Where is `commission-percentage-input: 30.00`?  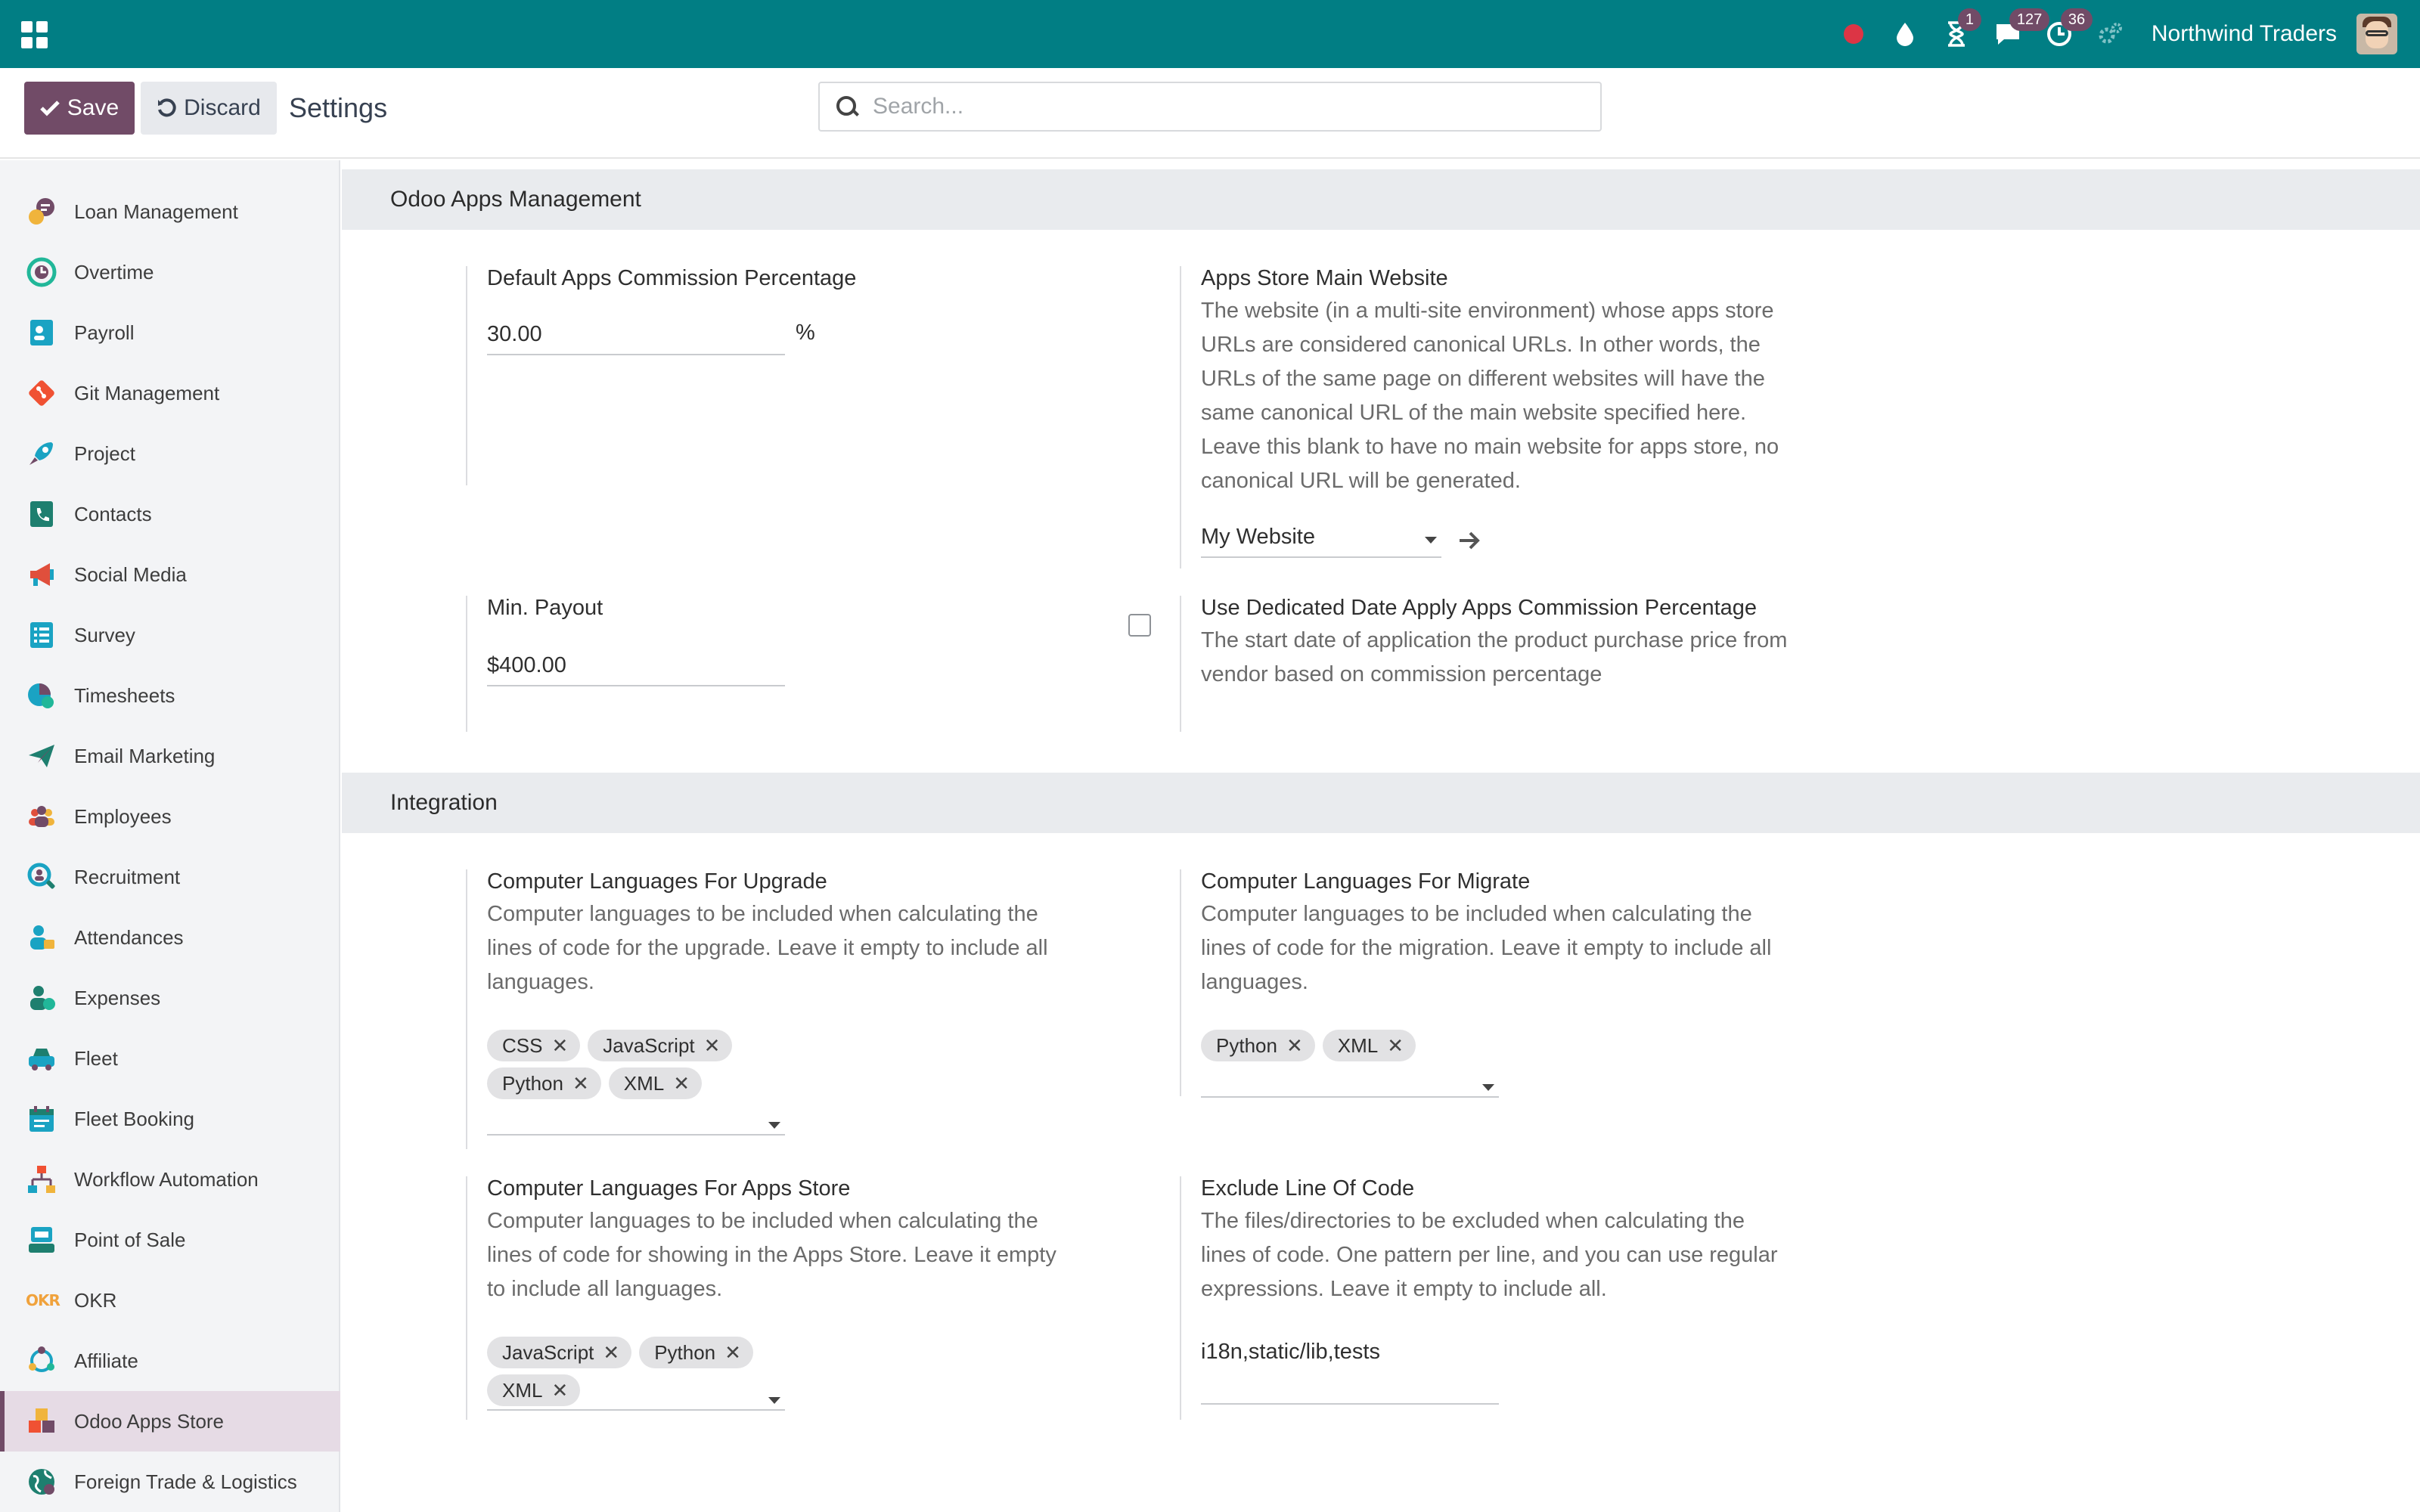 commission-percentage-input: 30.00 is located at coordinates (636, 337).